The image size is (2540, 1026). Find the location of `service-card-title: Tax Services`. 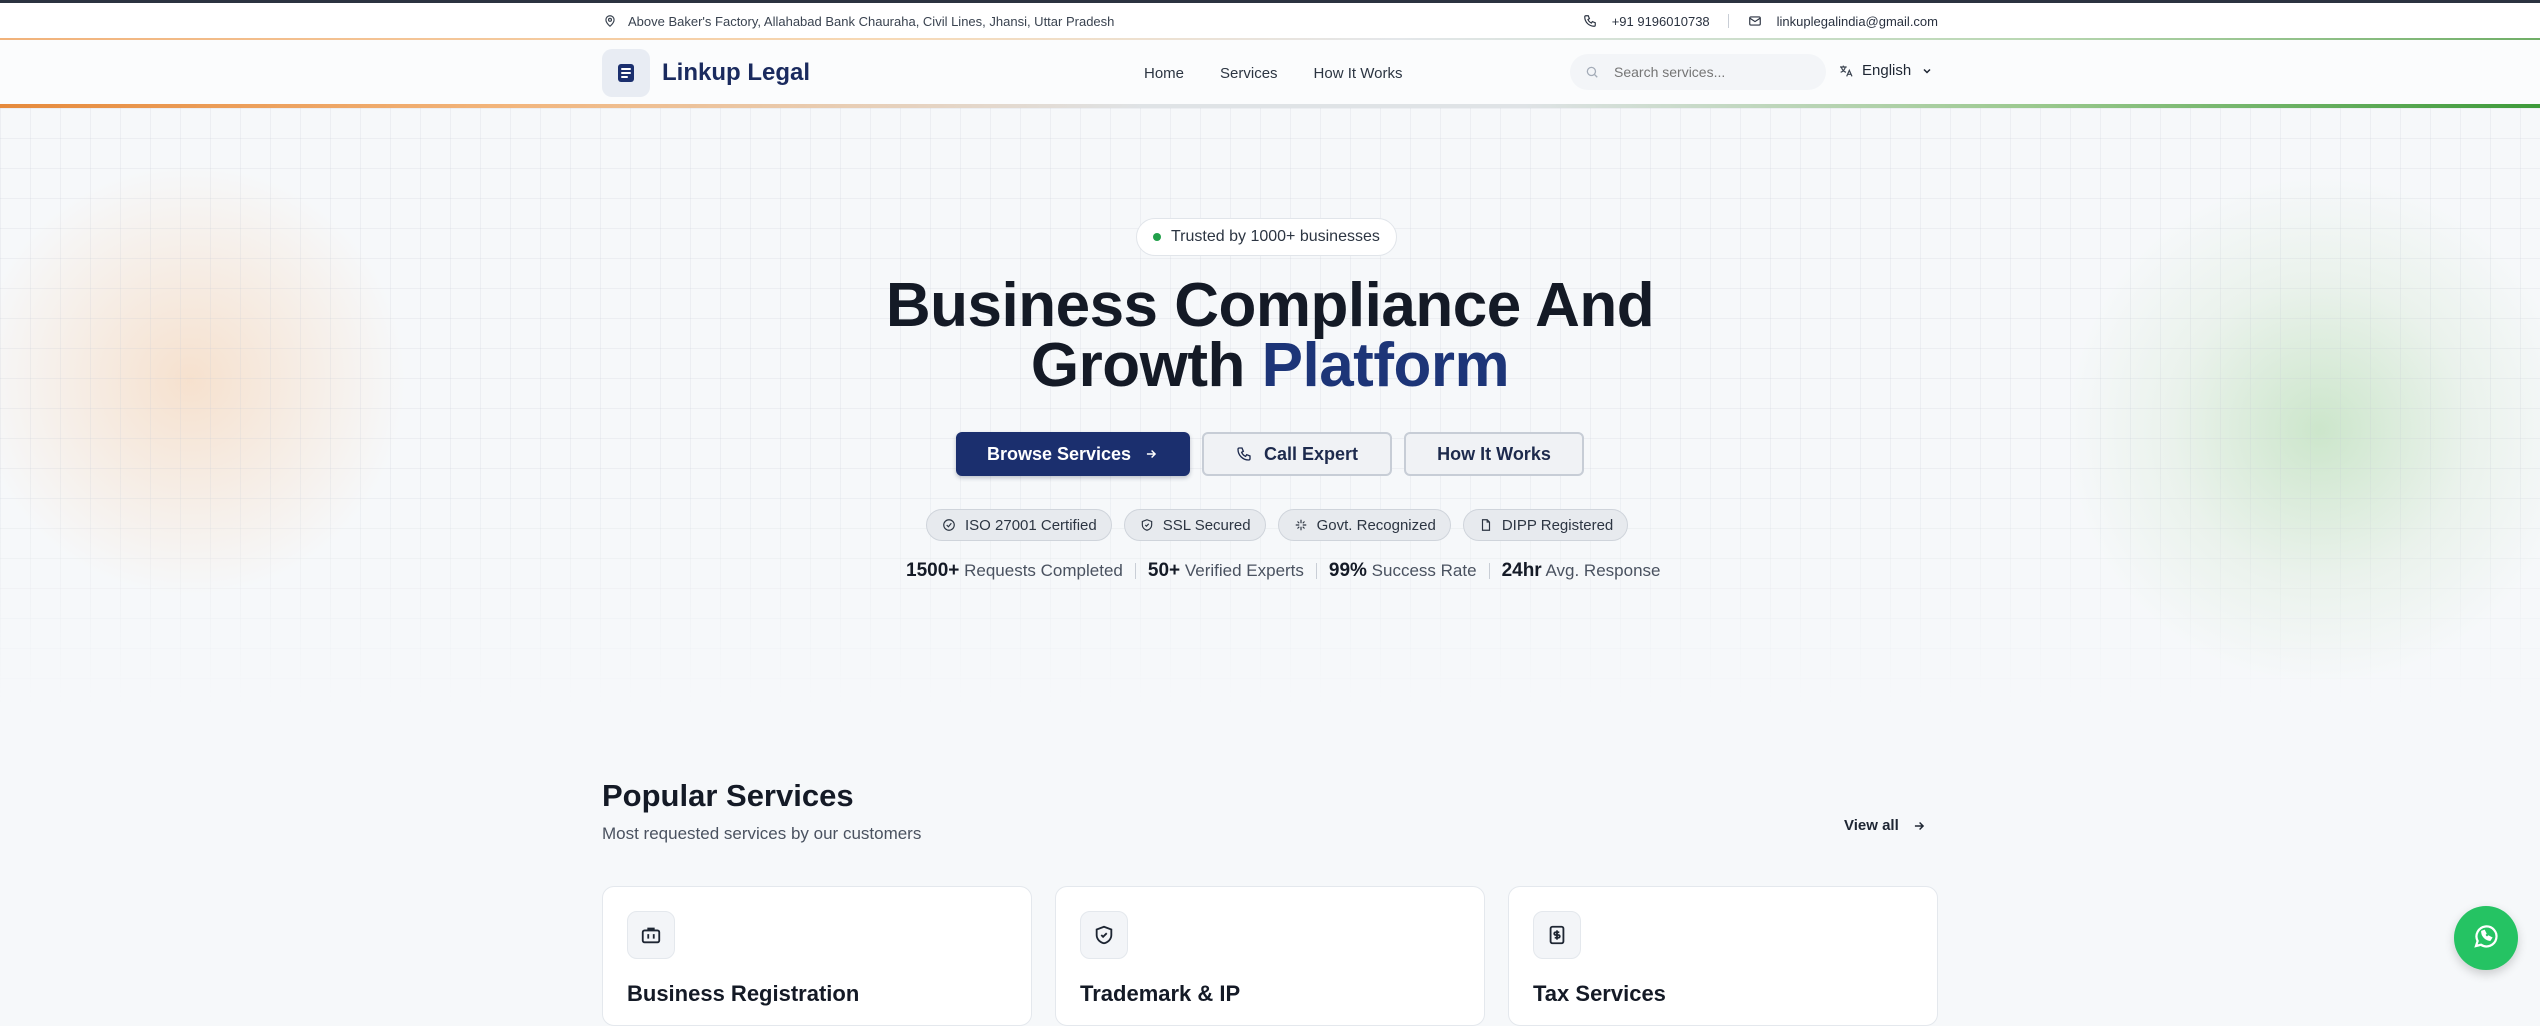

service-card-title: Tax Services is located at coordinates (1599, 993).